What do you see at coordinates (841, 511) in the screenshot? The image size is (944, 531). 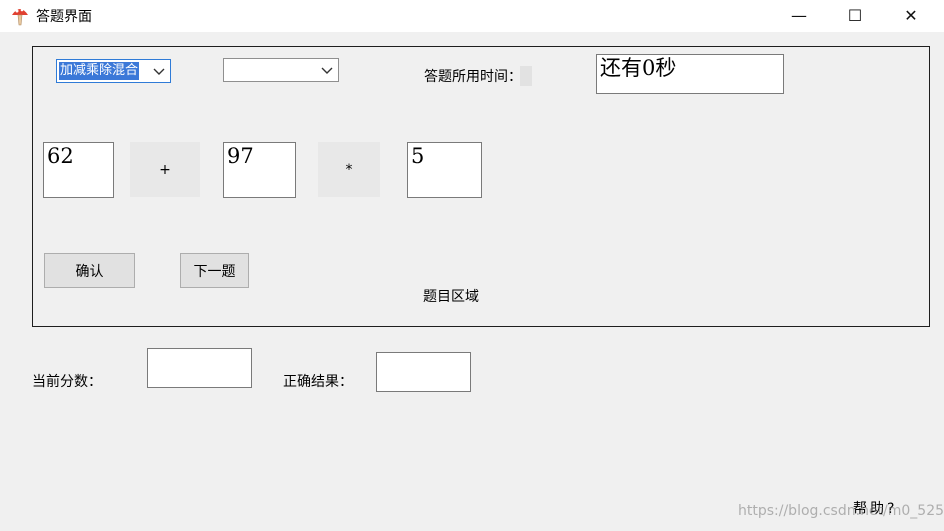 I see `watermark: https://blog.csdn.net/m0_52517` at bounding box center [841, 511].